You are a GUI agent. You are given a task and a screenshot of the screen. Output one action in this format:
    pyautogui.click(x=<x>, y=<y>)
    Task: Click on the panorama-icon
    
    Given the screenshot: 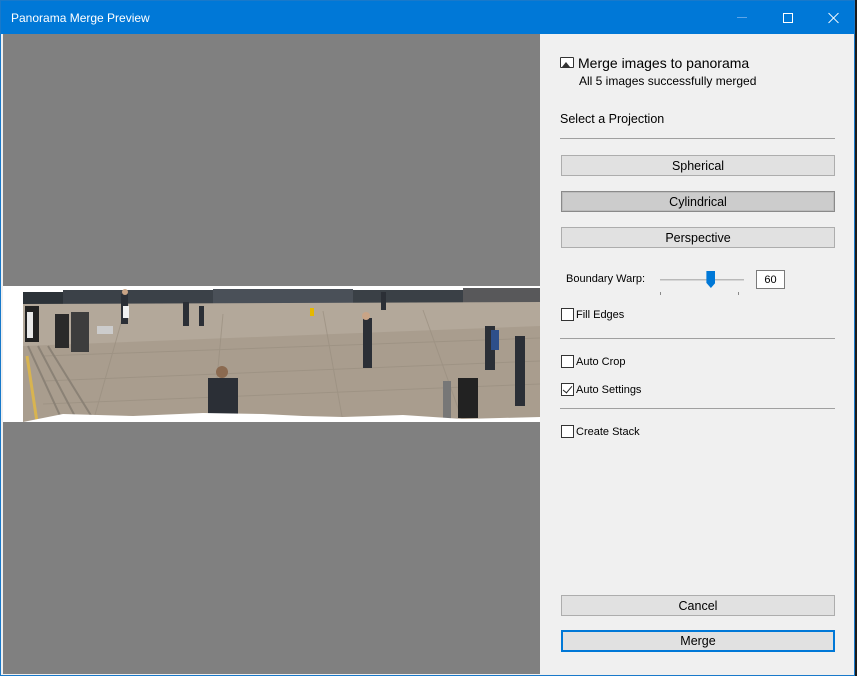 What is the action you would take?
    pyautogui.click(x=567, y=62)
    